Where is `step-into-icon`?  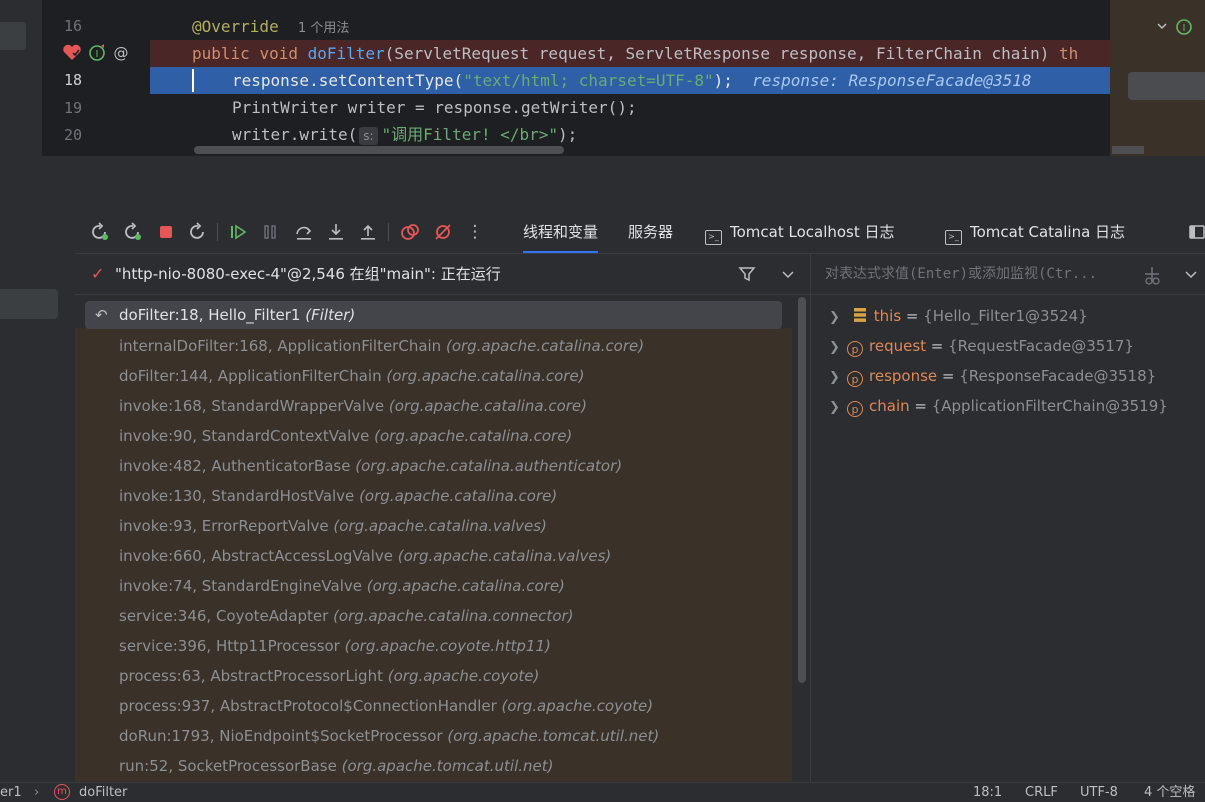 step-into-icon is located at coordinates (336, 232).